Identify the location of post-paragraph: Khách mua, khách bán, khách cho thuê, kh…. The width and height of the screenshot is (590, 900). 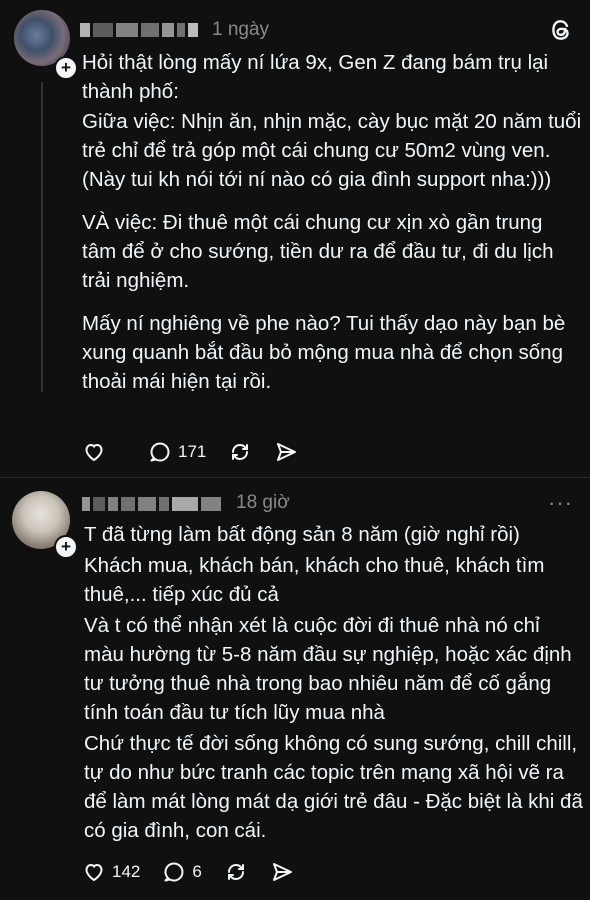
(314, 580).